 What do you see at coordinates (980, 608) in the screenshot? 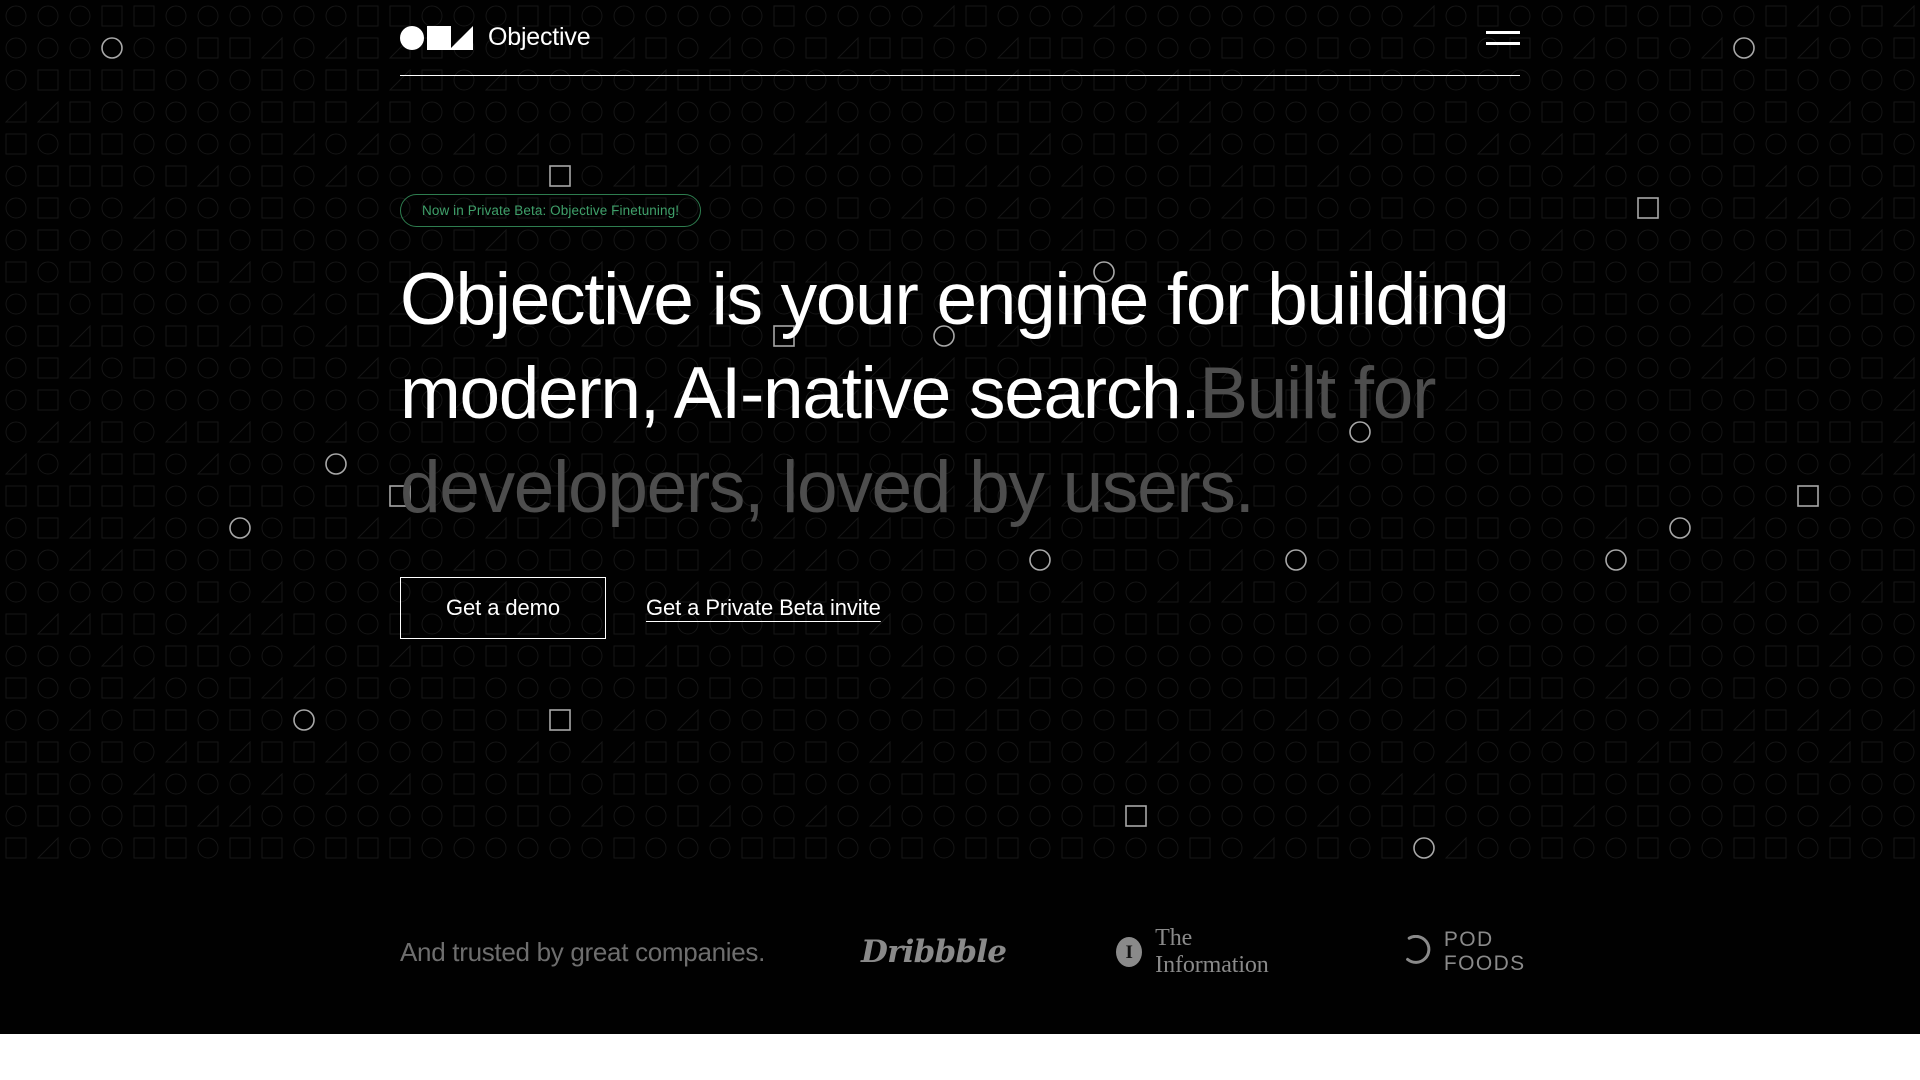
I see `cta-row: Get a demo Get a Private Beta invite` at bounding box center [980, 608].